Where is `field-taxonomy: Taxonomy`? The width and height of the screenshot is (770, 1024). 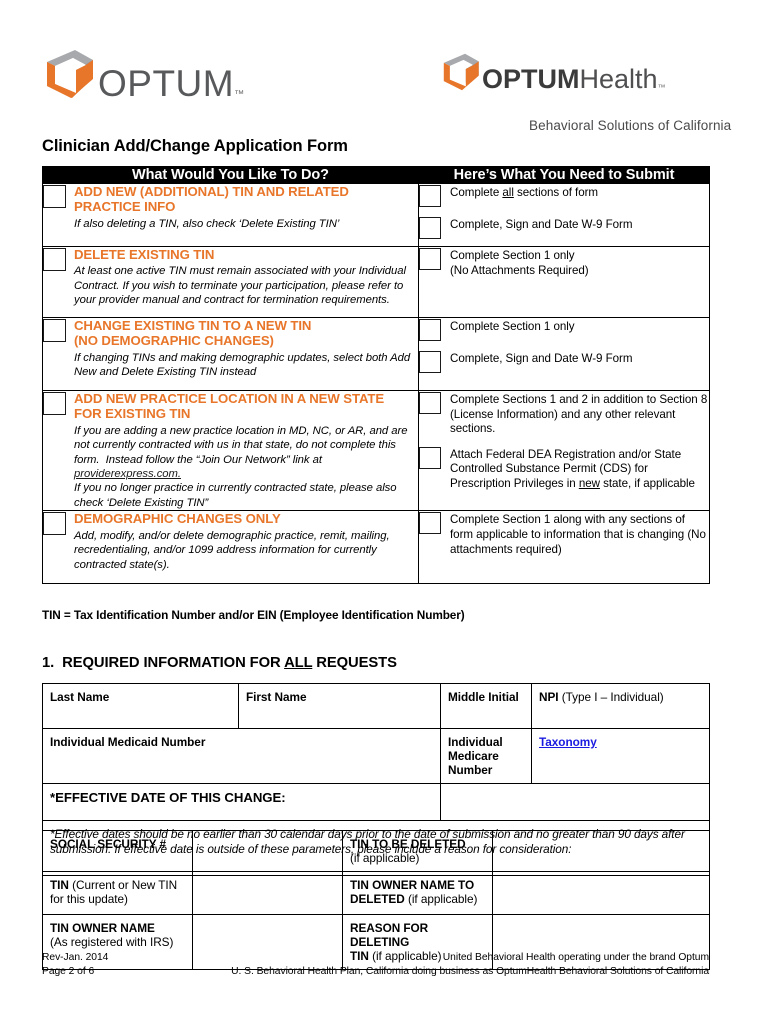
field-taxonomy: Taxonomy is located at coordinates (620, 756).